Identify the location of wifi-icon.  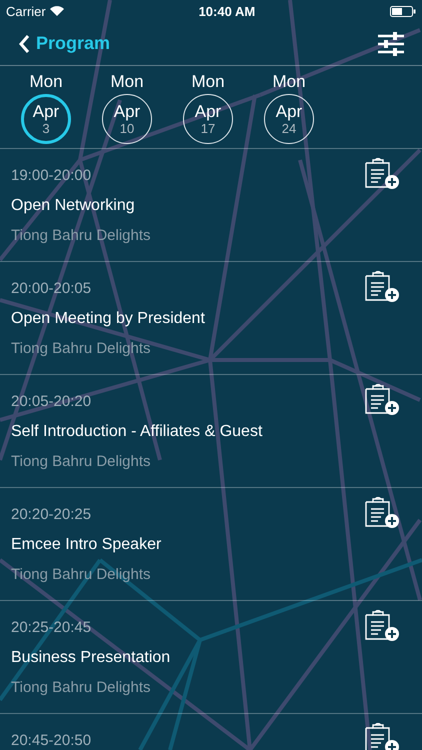
(57, 11).